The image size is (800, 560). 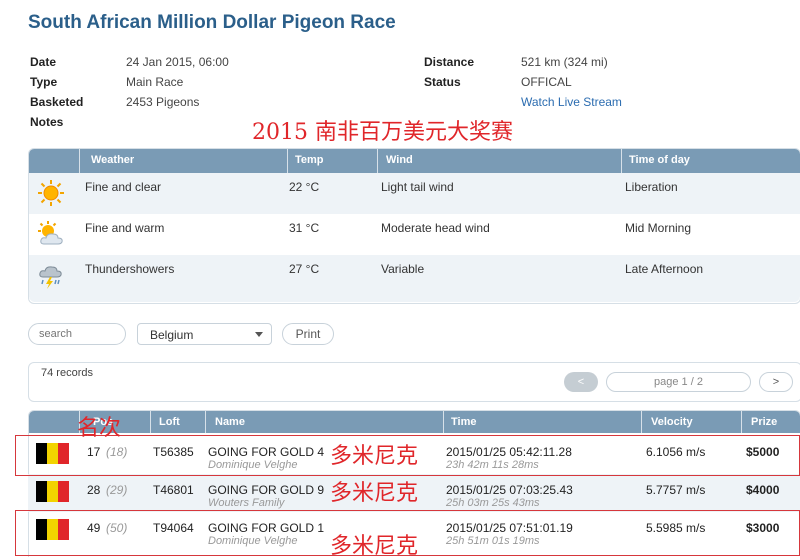 I want to click on live-stream-link: Watch Live Stream, so click(x=571, y=102).